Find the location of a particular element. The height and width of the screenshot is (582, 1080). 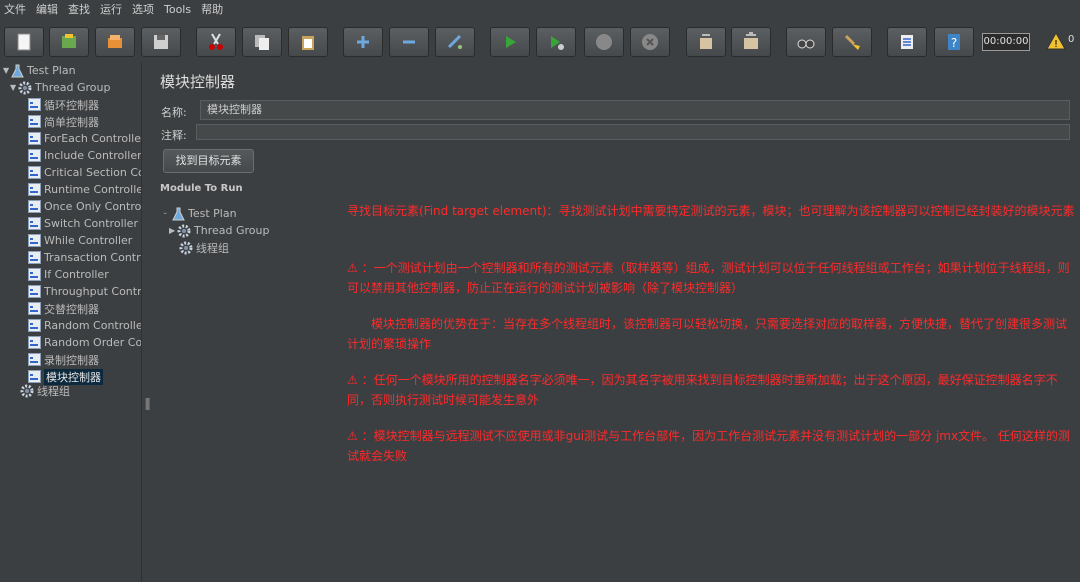

tree-item-controller: 录制控制器 is located at coordinates (63, 359).